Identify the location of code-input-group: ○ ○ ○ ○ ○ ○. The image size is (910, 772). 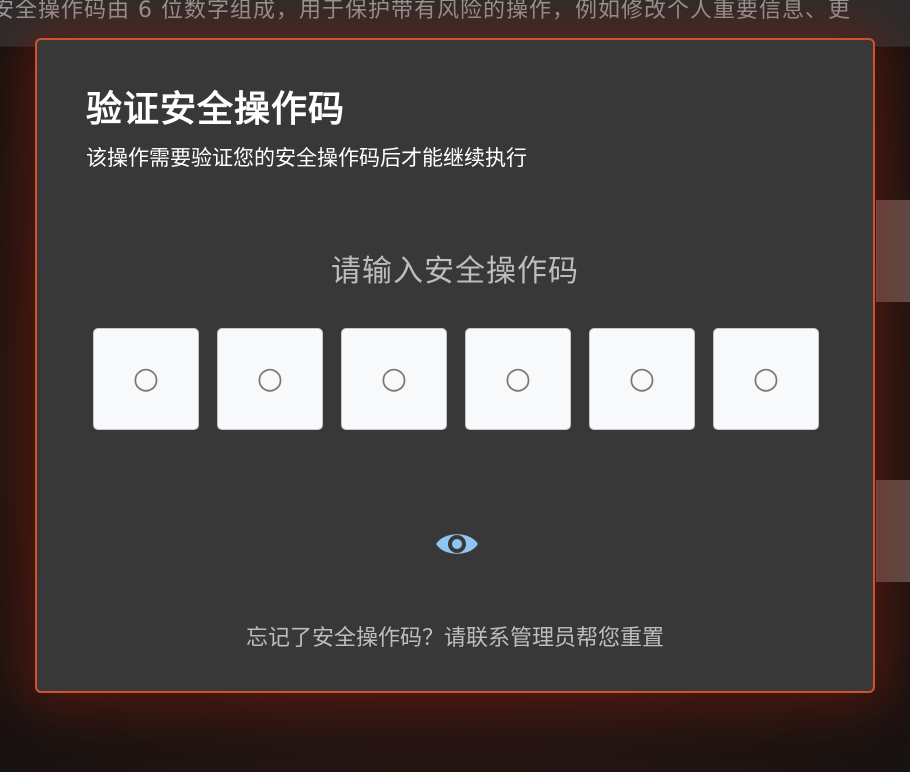
(457, 380).